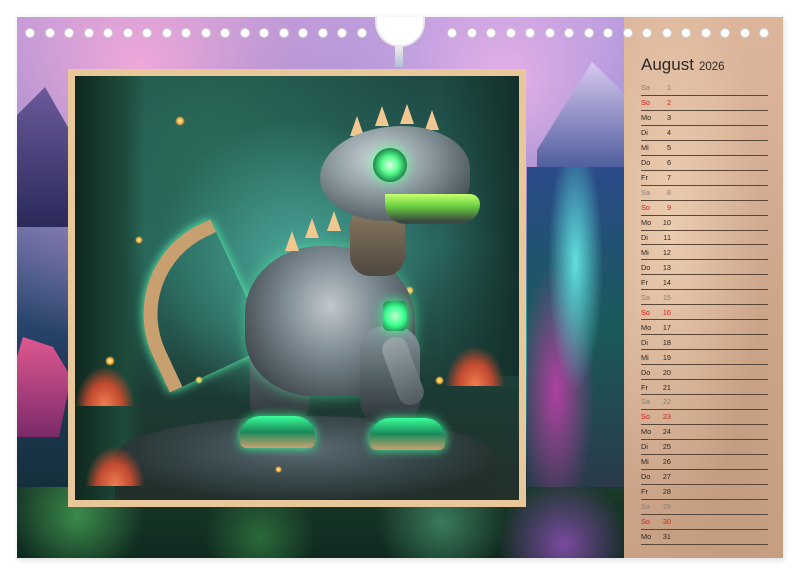 The image size is (800, 577). What do you see at coordinates (666, 267) in the screenshot?
I see `day-number: 13` at bounding box center [666, 267].